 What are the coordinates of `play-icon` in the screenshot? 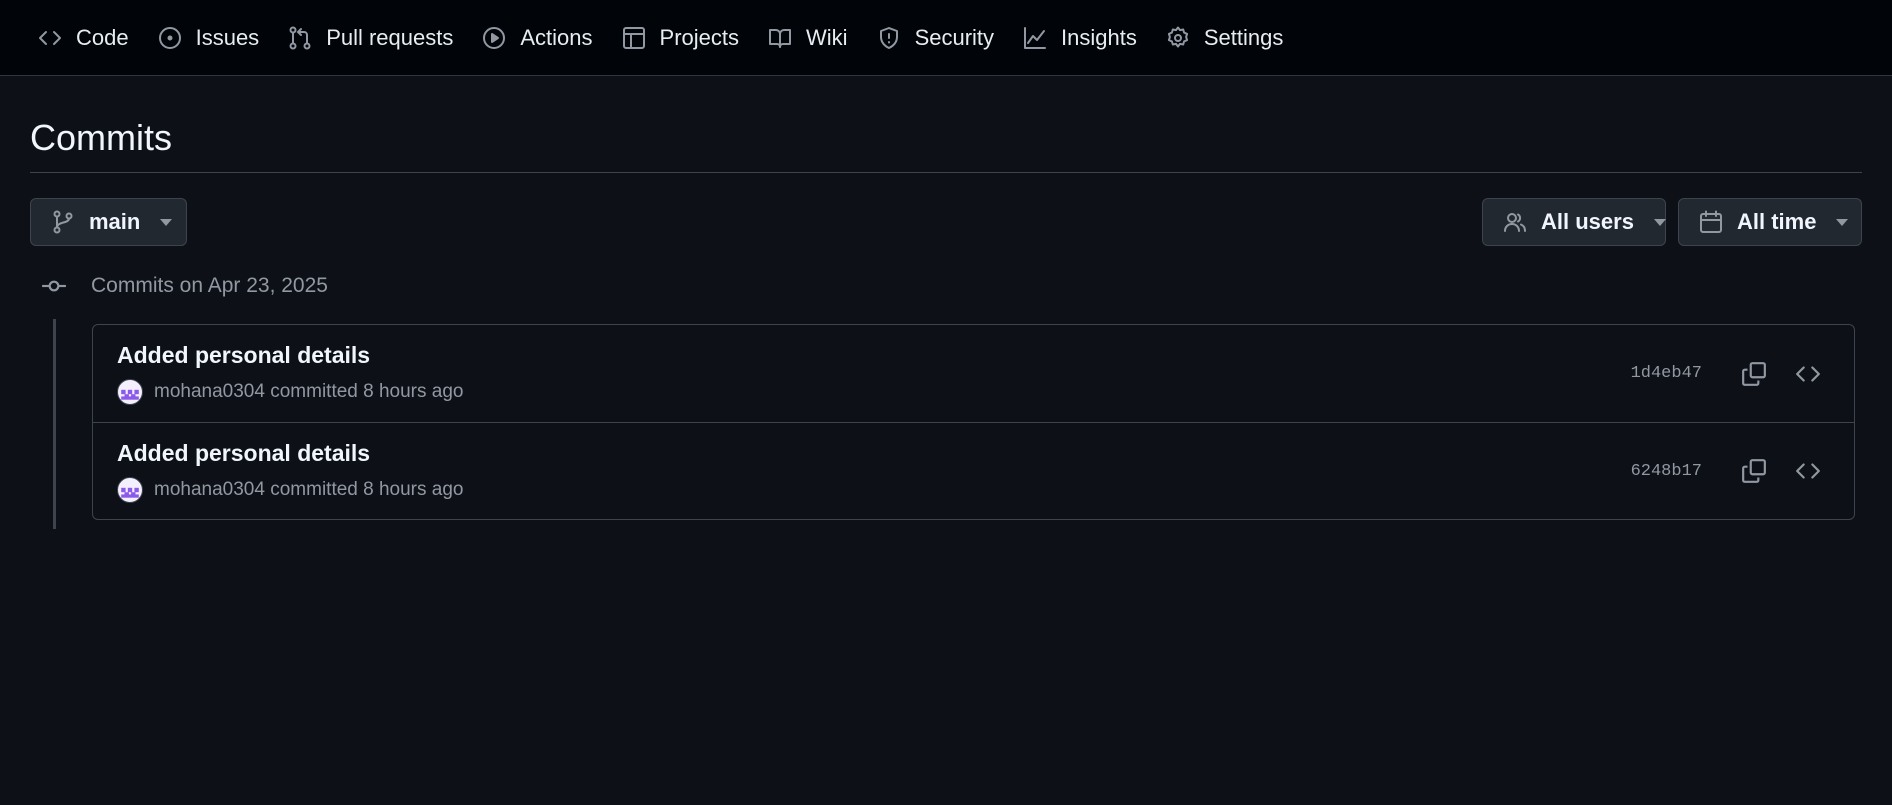 It's located at (494, 38).